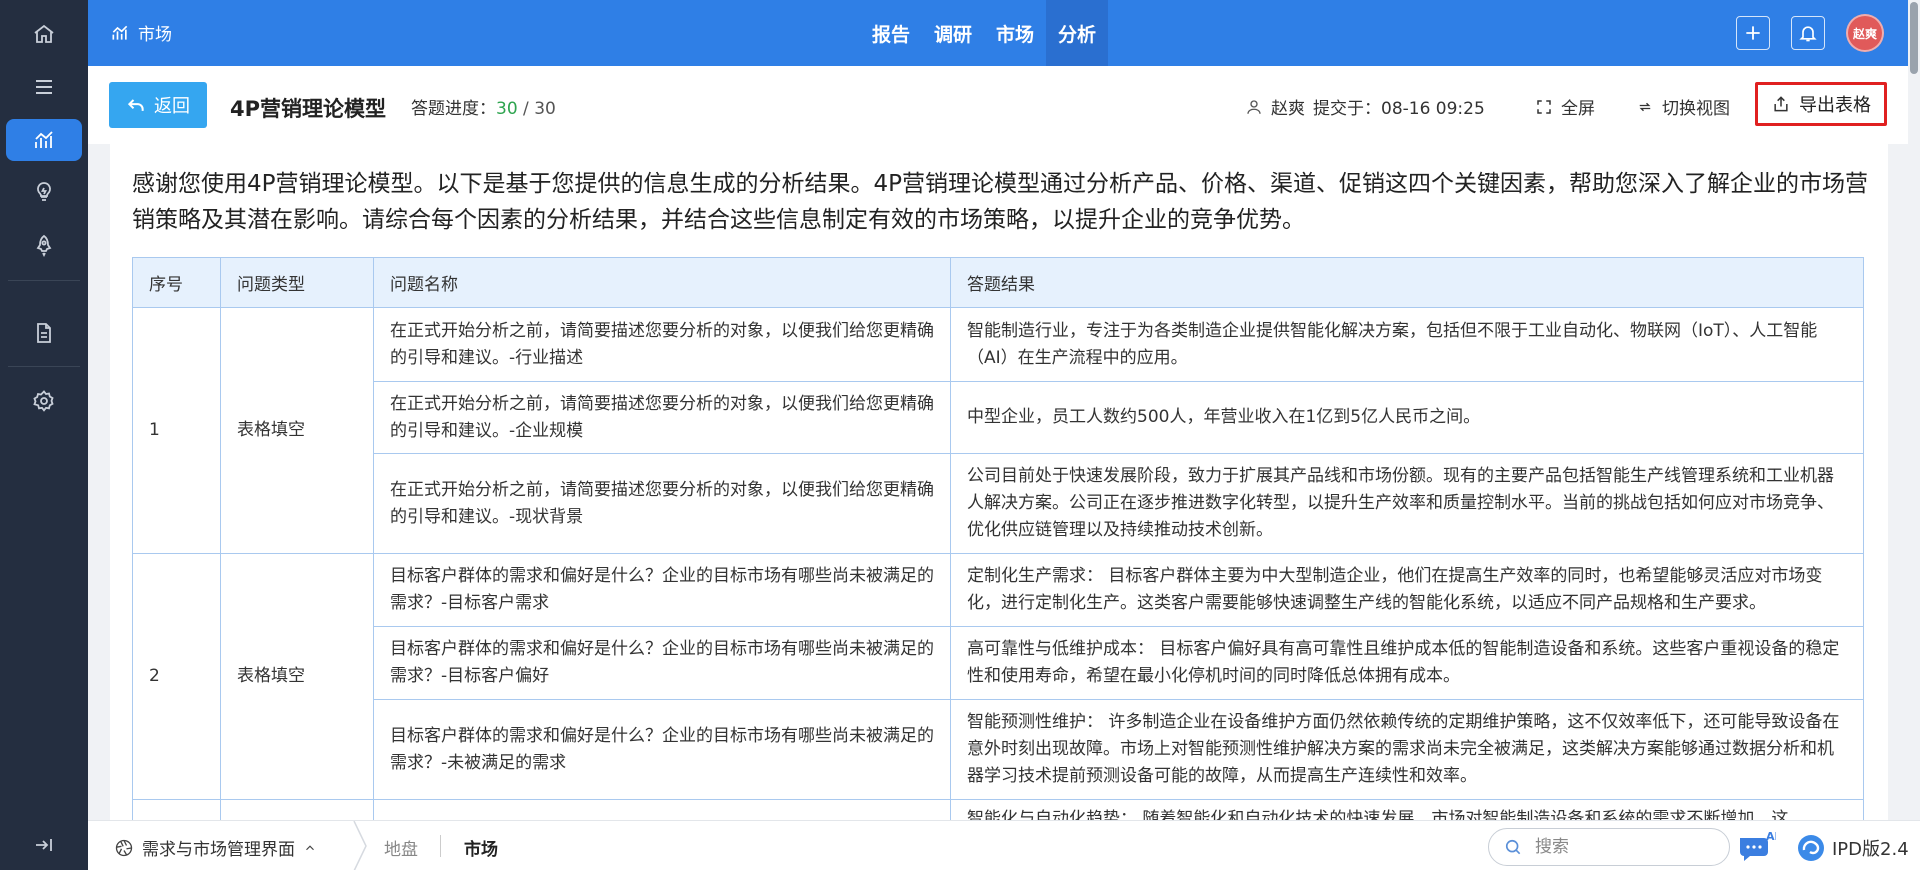 The image size is (1920, 870). What do you see at coordinates (481, 847) in the screenshot?
I see `breadcrumb-item-market: 市场` at bounding box center [481, 847].